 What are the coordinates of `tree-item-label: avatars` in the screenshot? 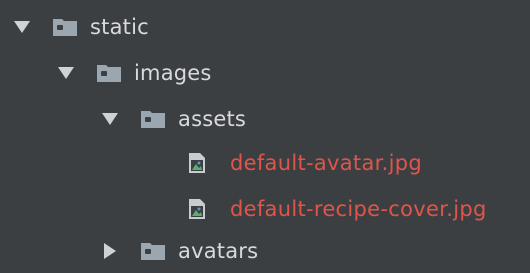 It's located at (218, 251).